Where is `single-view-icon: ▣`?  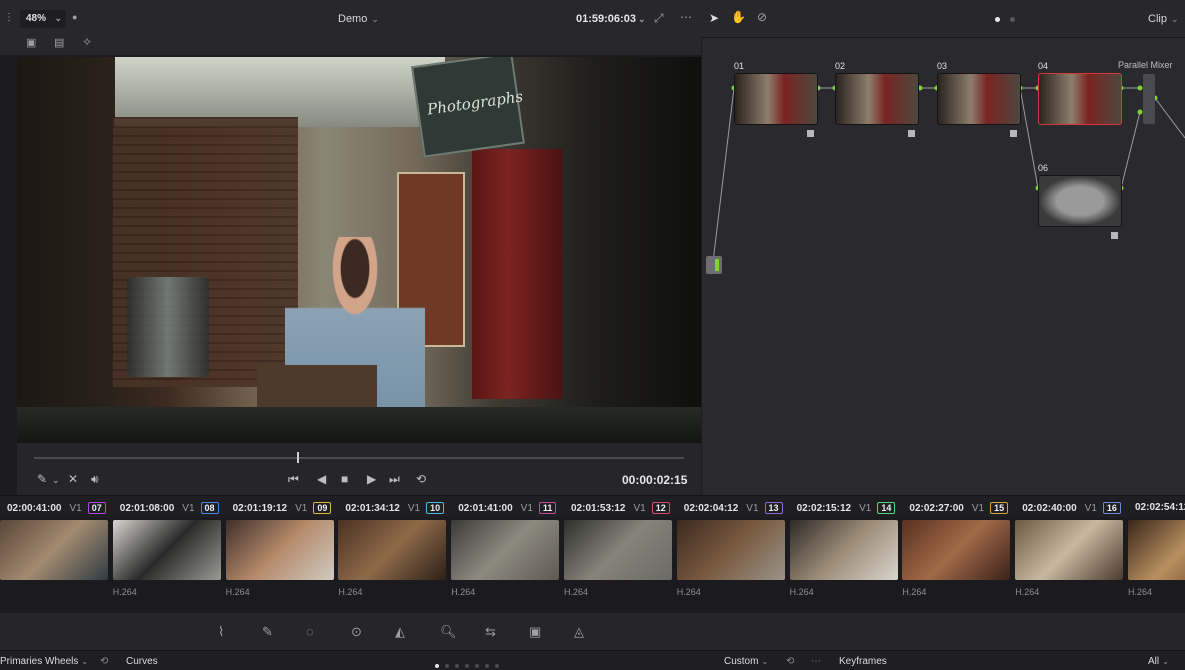
single-view-icon: ▣ is located at coordinates (31, 42).